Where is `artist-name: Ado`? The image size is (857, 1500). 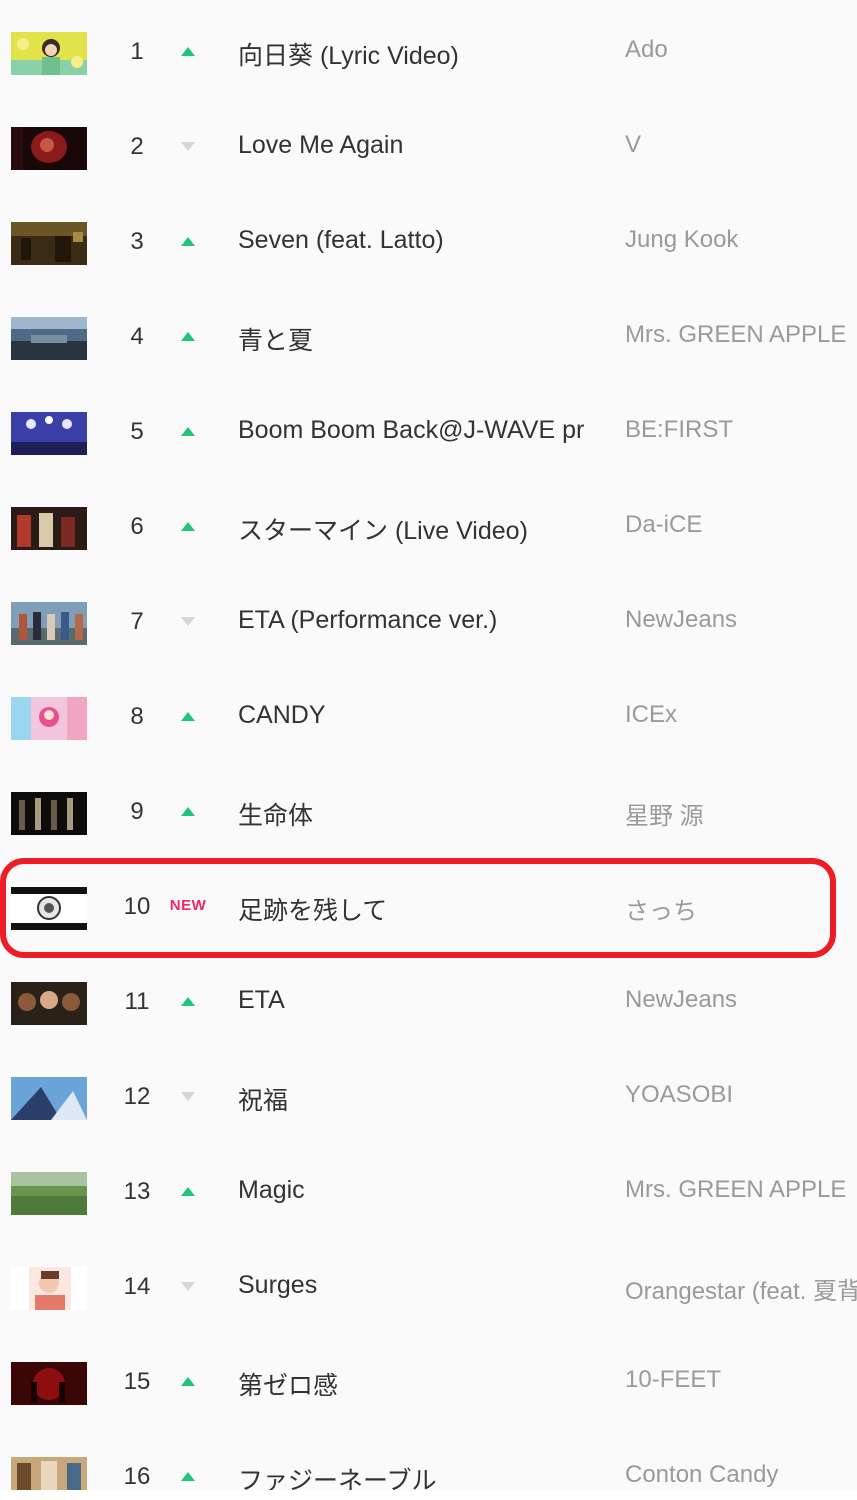 artist-name: Ado is located at coordinates (741, 50).